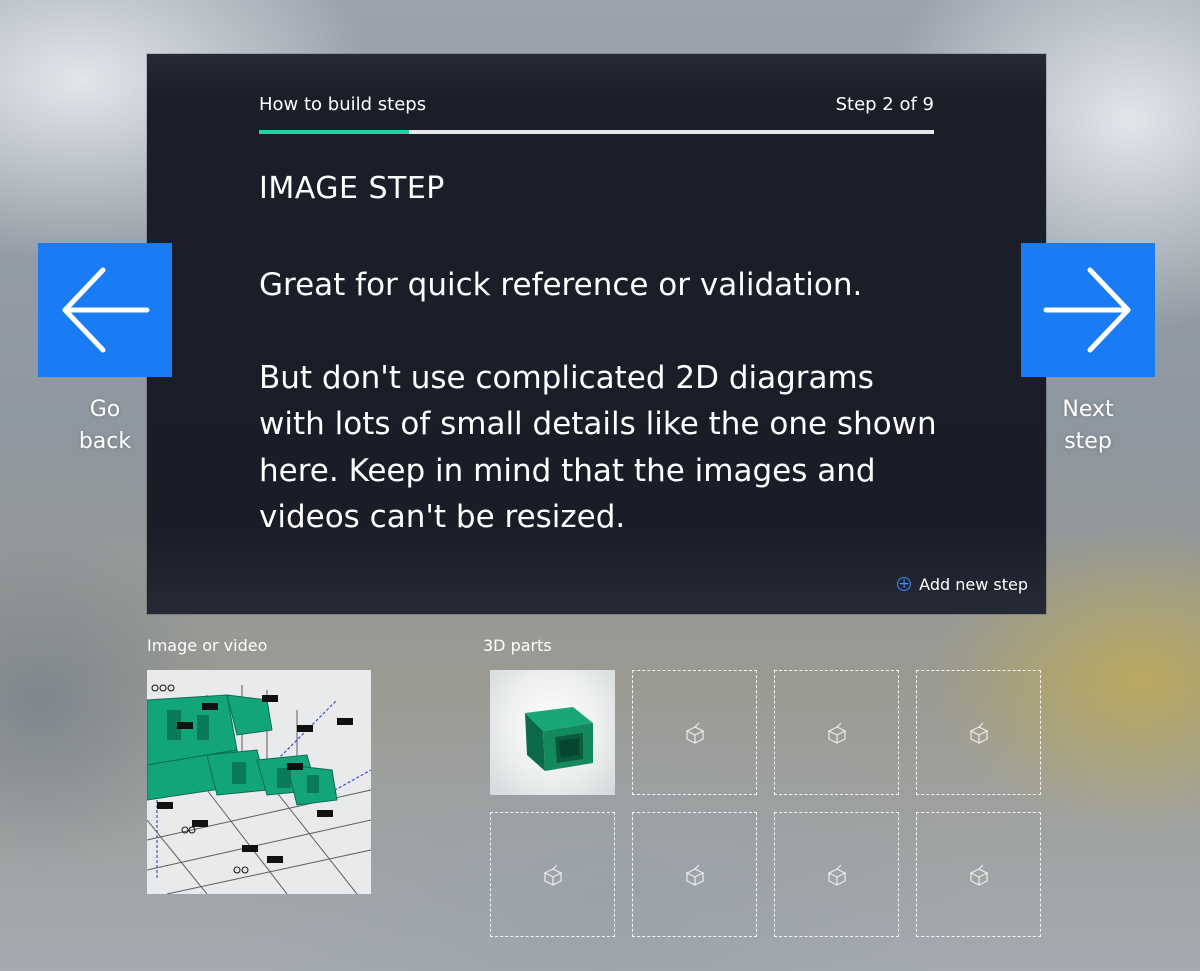  Describe the element at coordinates (352, 188) in the screenshot. I see `step-title: IMAGE STEP` at that location.